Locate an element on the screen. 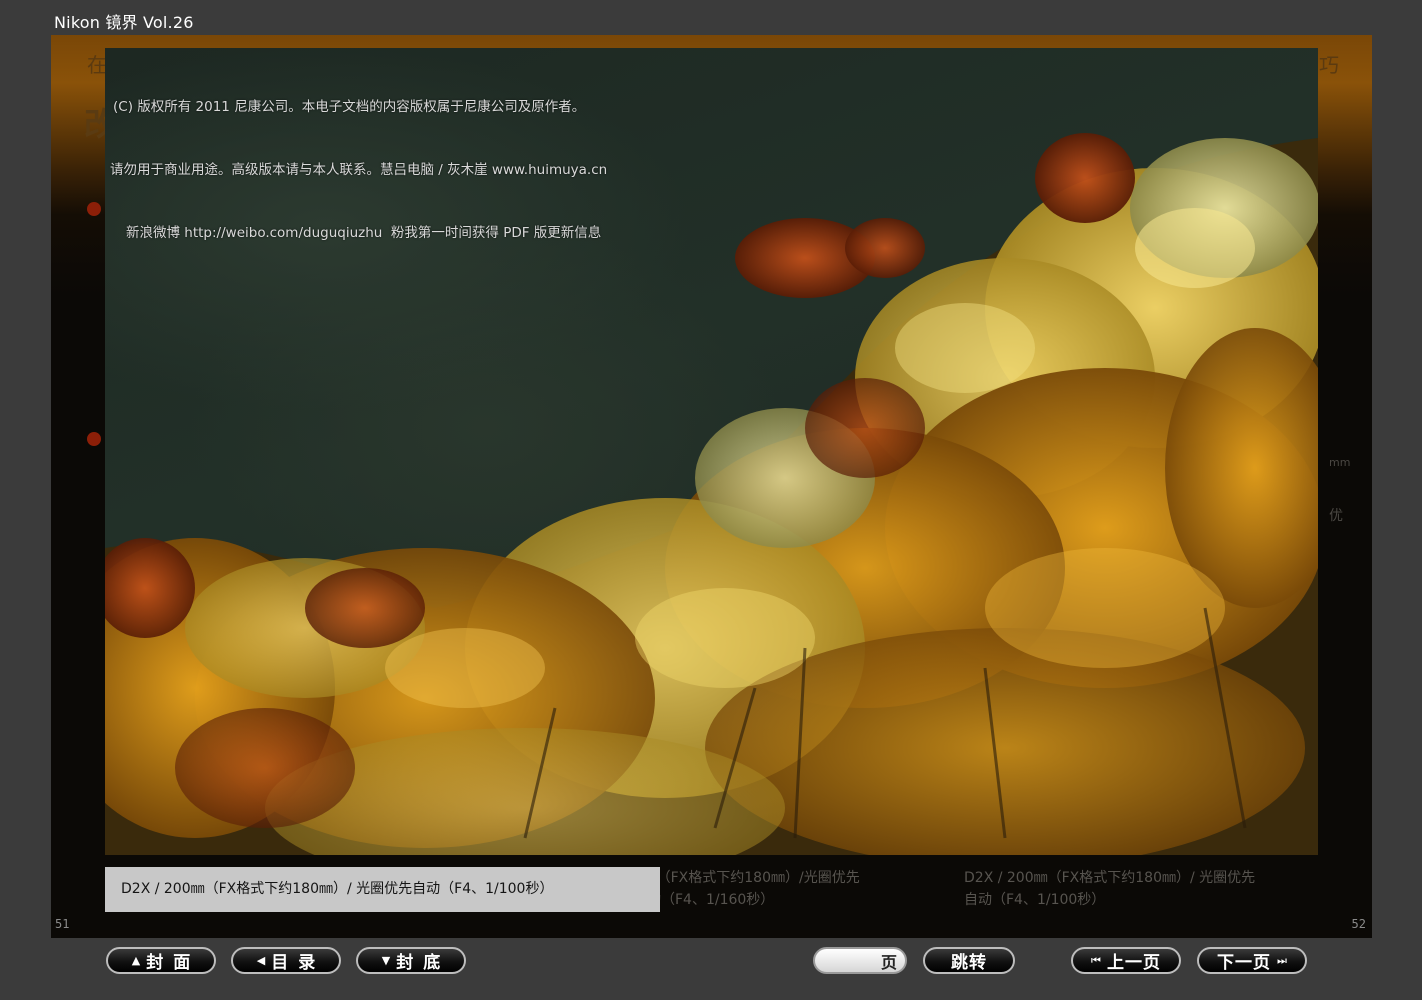  back-cover-button: ▼ 封底 is located at coordinates (411, 960).